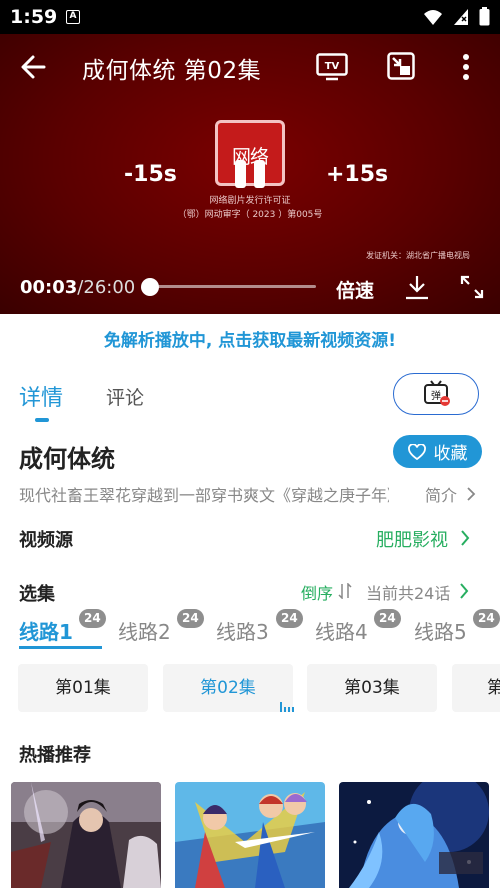 This screenshot has width=500, height=888. I want to click on time-display: 00:03/26:00, so click(77, 287).